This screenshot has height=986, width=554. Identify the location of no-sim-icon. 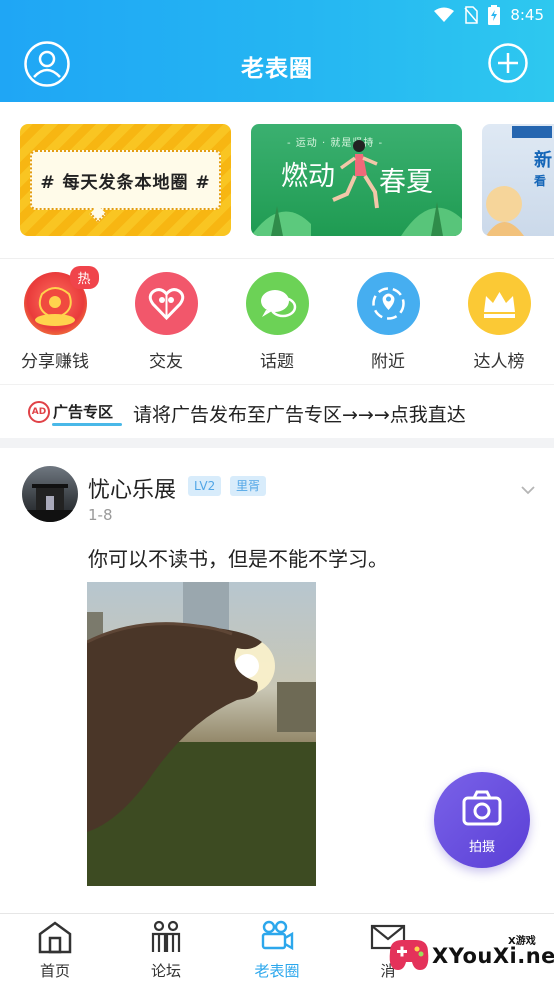
(471, 15).